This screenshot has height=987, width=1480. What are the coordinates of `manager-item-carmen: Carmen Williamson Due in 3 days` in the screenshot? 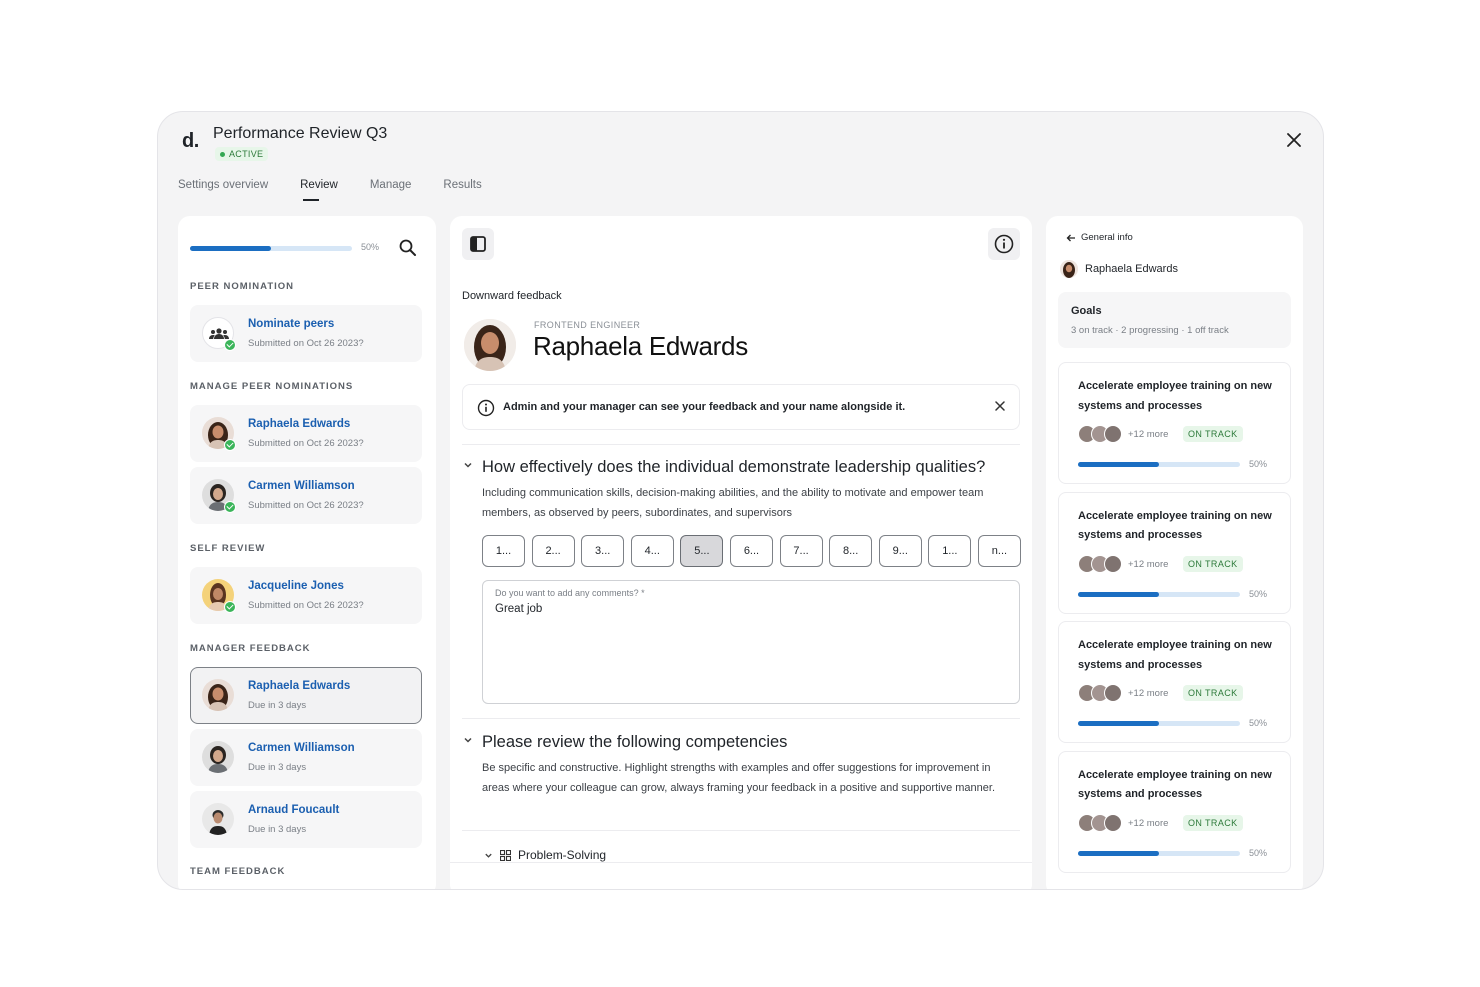 It's located at (306, 757).